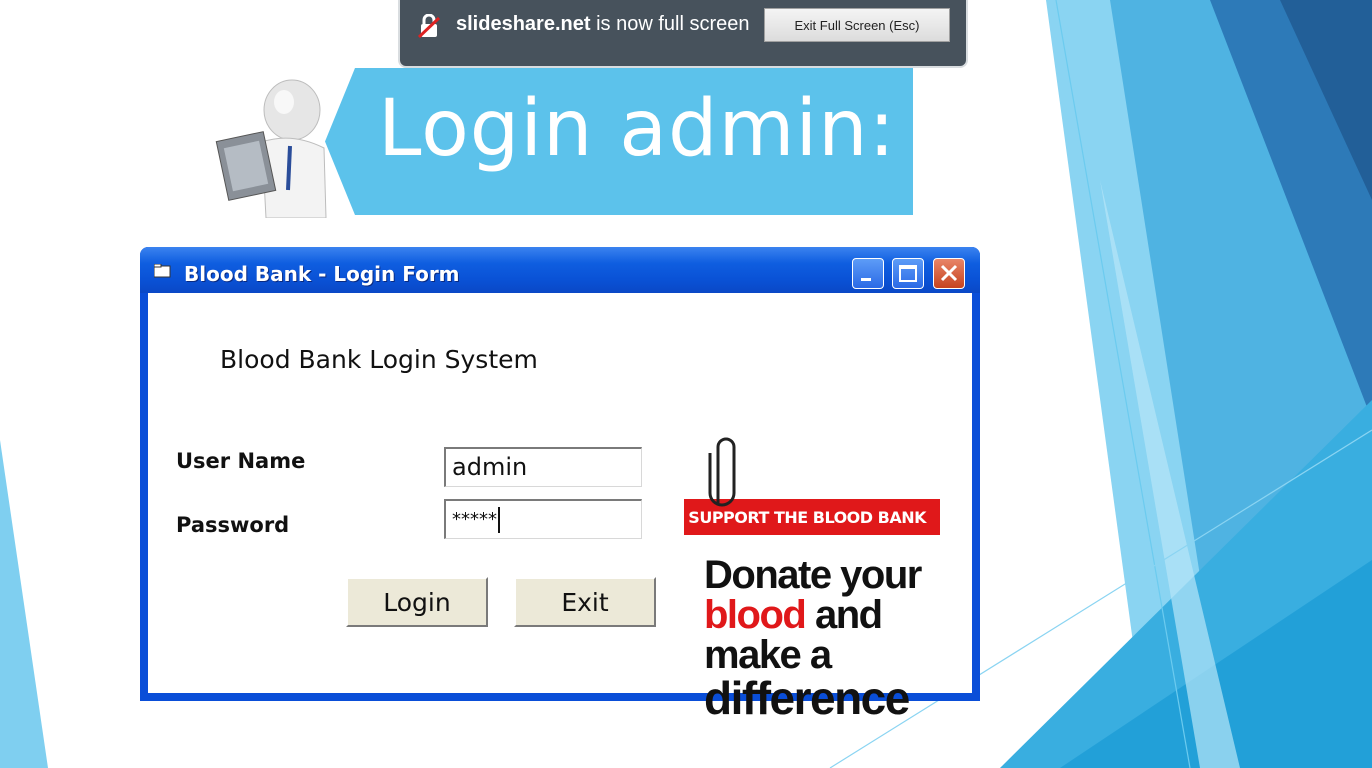  What do you see at coordinates (722, 472) in the screenshot?
I see `paperclip-icon` at bounding box center [722, 472].